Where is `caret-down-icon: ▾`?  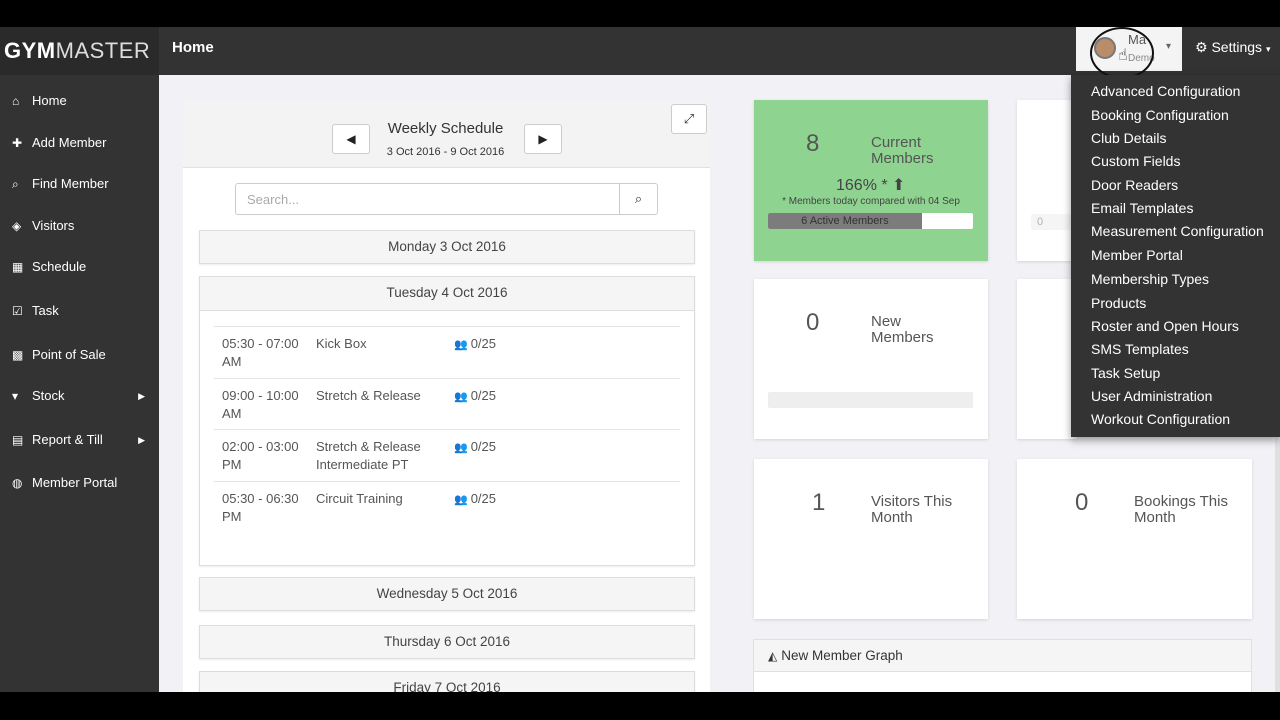
caret-down-icon: ▾ is located at coordinates (1169, 46).